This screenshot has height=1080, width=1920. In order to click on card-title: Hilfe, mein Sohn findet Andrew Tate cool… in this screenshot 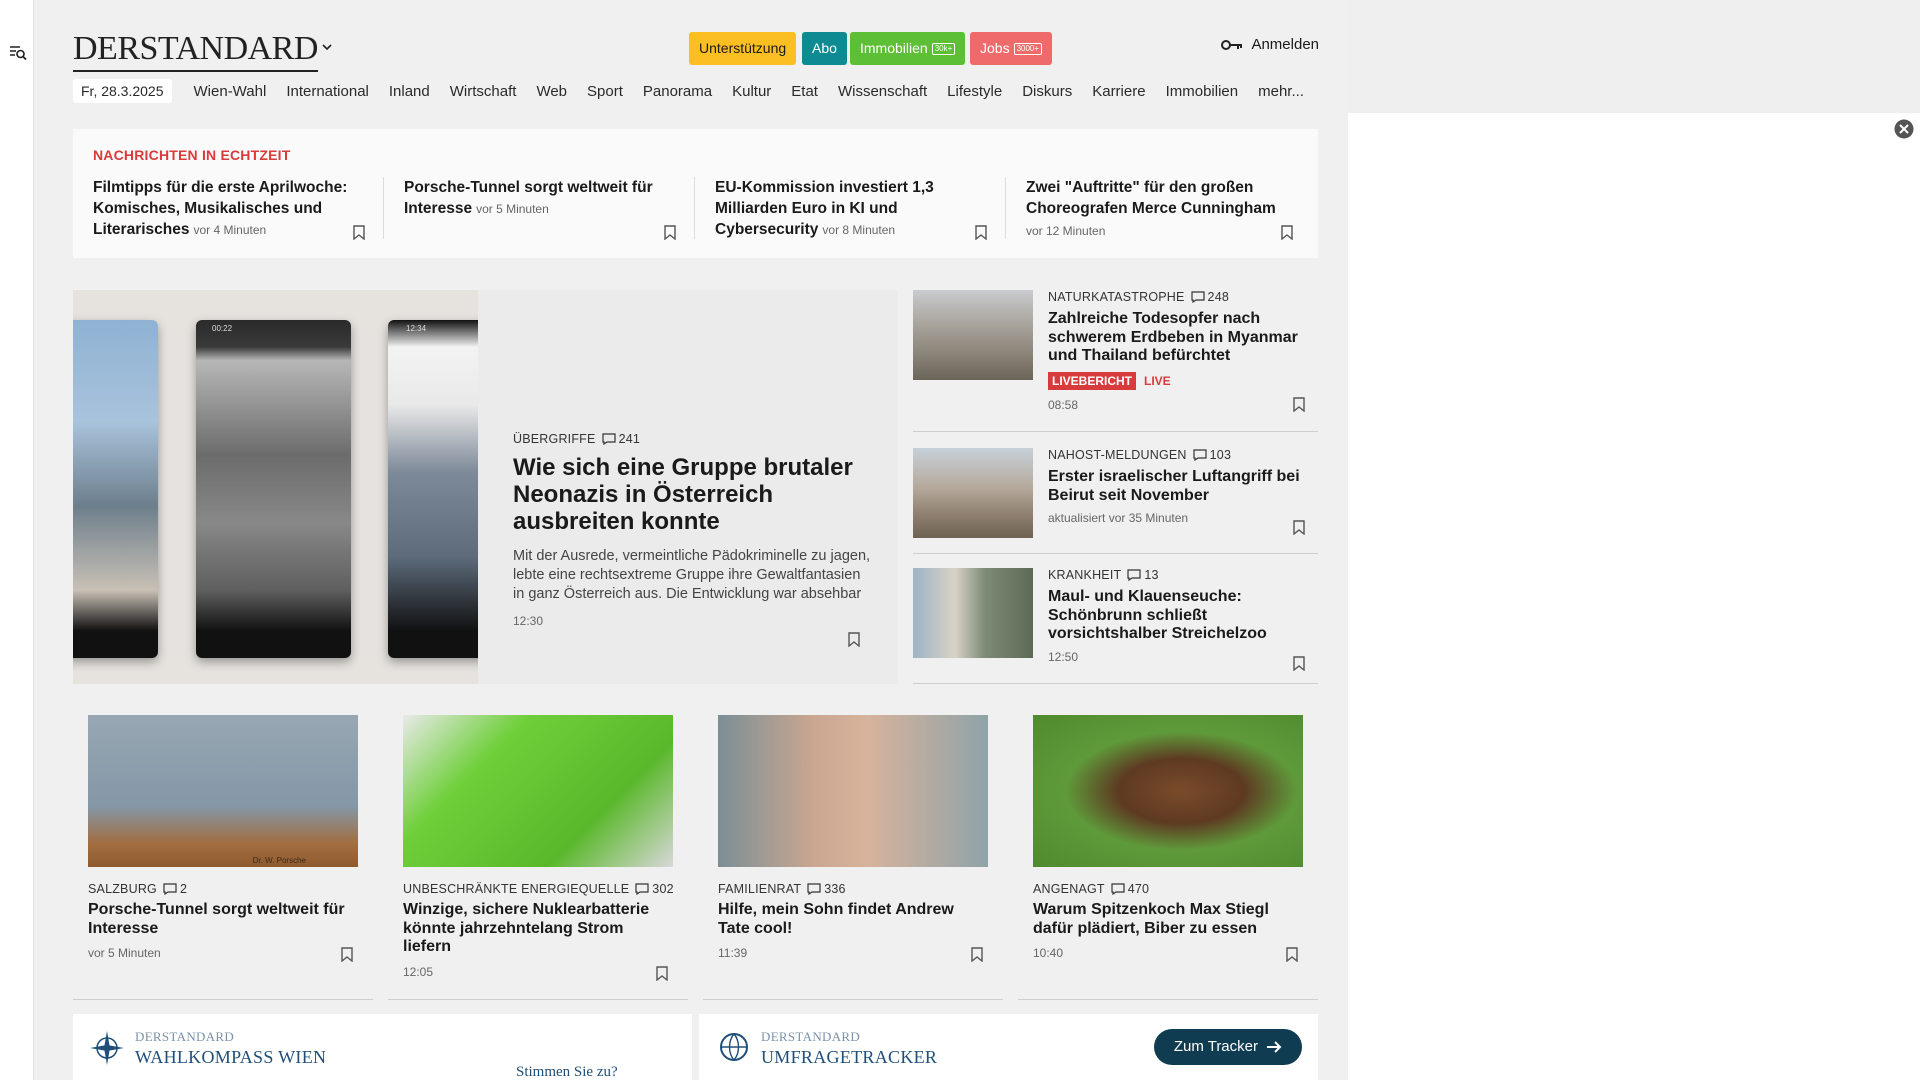, I will do `click(853, 919)`.